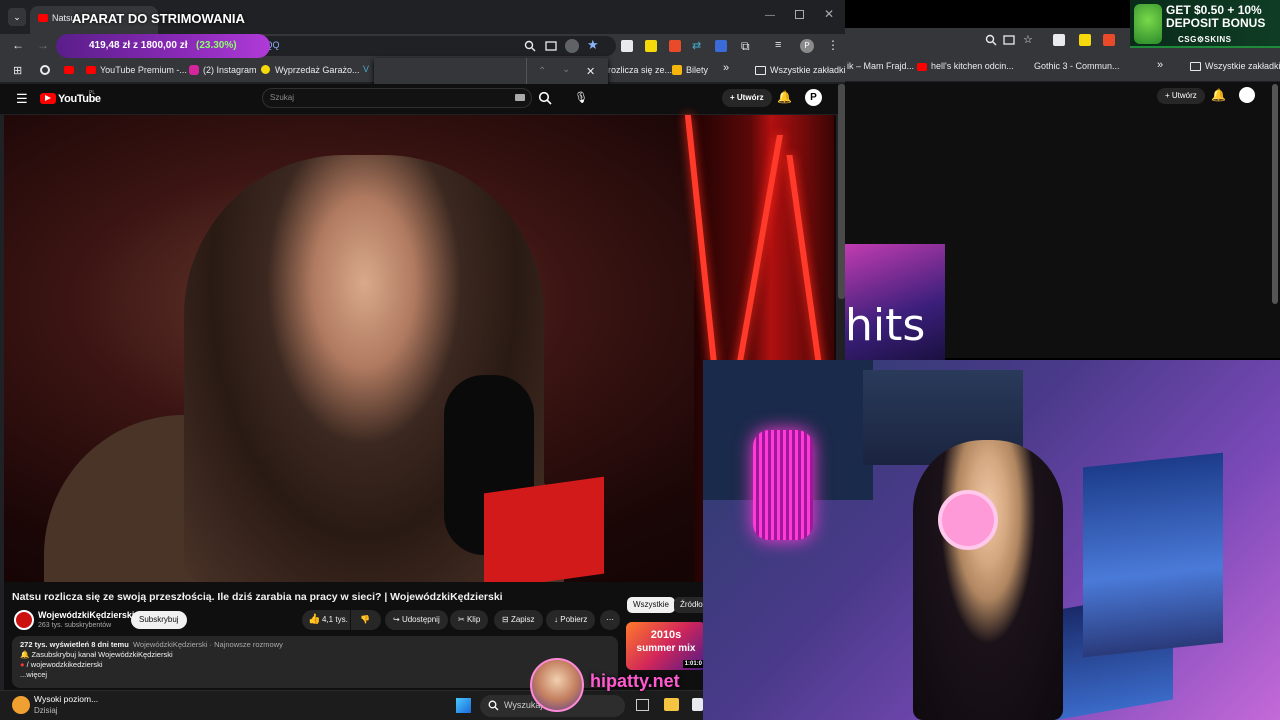 The image size is (1280, 720). I want to click on windows-start-icon, so click(463, 705).